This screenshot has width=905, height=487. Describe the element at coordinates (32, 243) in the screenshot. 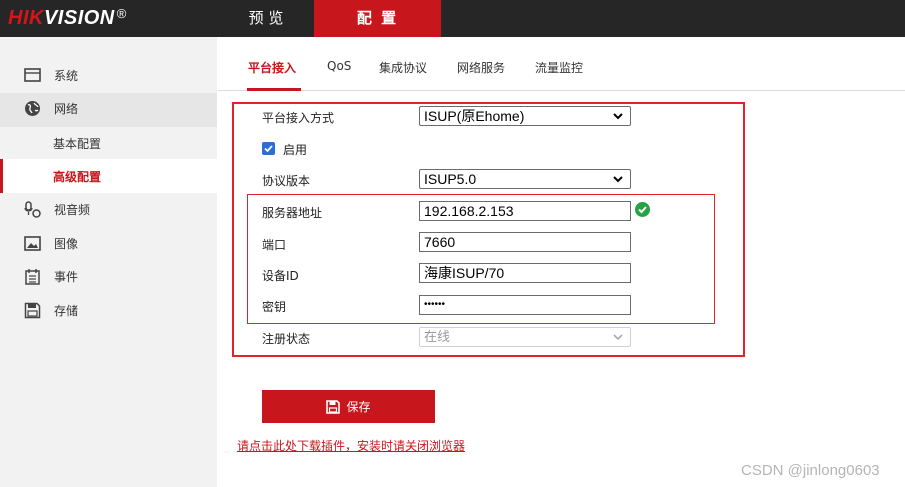

I see `image-icon` at that location.